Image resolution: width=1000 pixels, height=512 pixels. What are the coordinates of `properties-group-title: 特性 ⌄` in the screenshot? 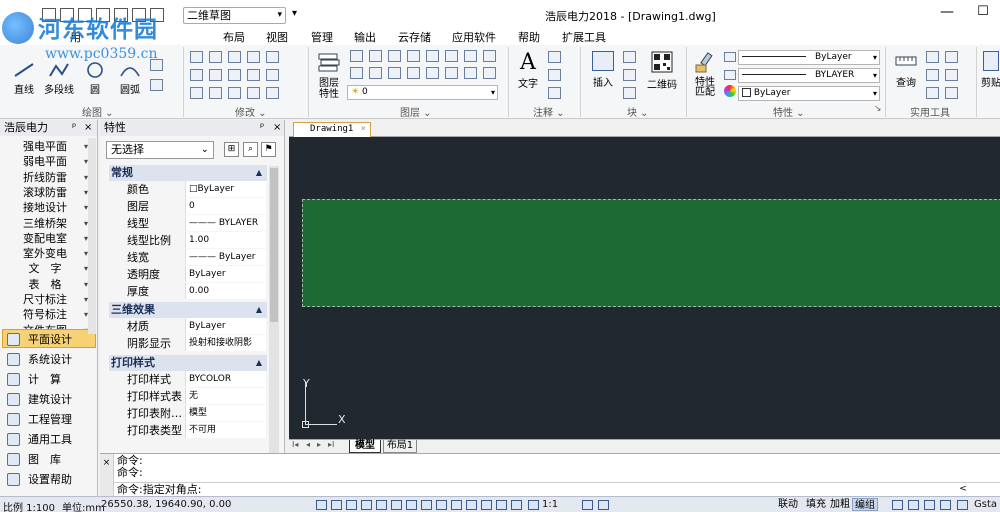 It's located at (789, 111).